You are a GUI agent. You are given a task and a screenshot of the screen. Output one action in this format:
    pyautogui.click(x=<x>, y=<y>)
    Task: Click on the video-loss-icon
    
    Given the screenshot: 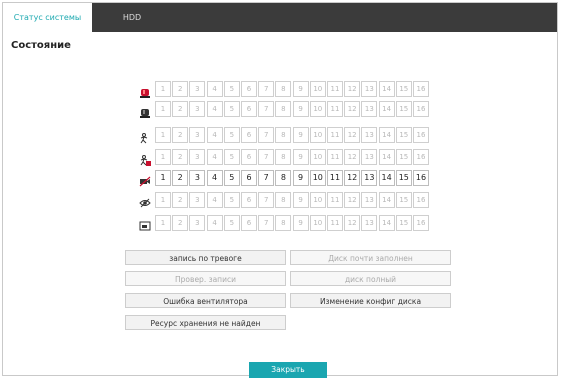 What is the action you would take?
    pyautogui.click(x=145, y=179)
    